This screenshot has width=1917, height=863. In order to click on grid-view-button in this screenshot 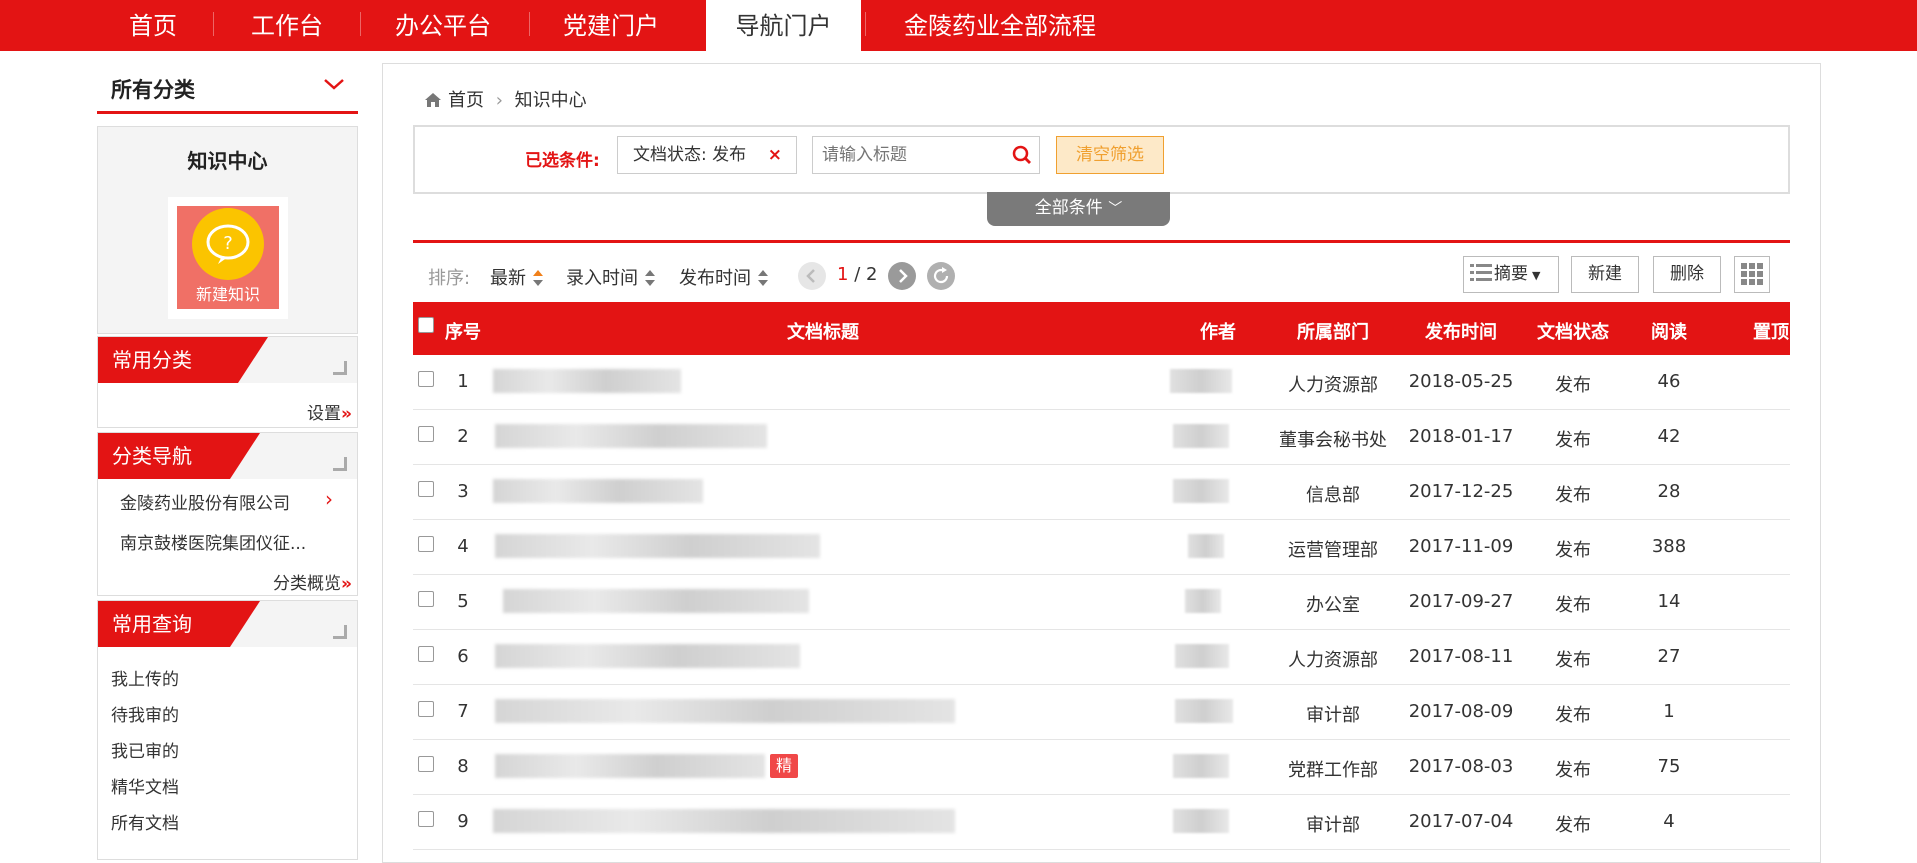, I will do `click(1752, 274)`.